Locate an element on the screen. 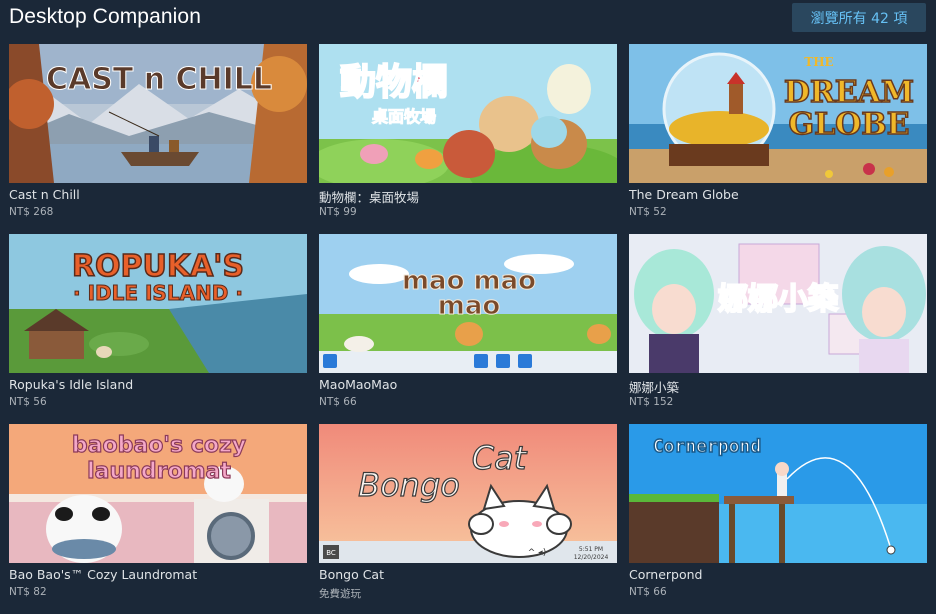 This screenshot has width=936, height=614. game-card: mao mao mao MaoMaoMao NT$ 66 is located at coordinates (468, 324).